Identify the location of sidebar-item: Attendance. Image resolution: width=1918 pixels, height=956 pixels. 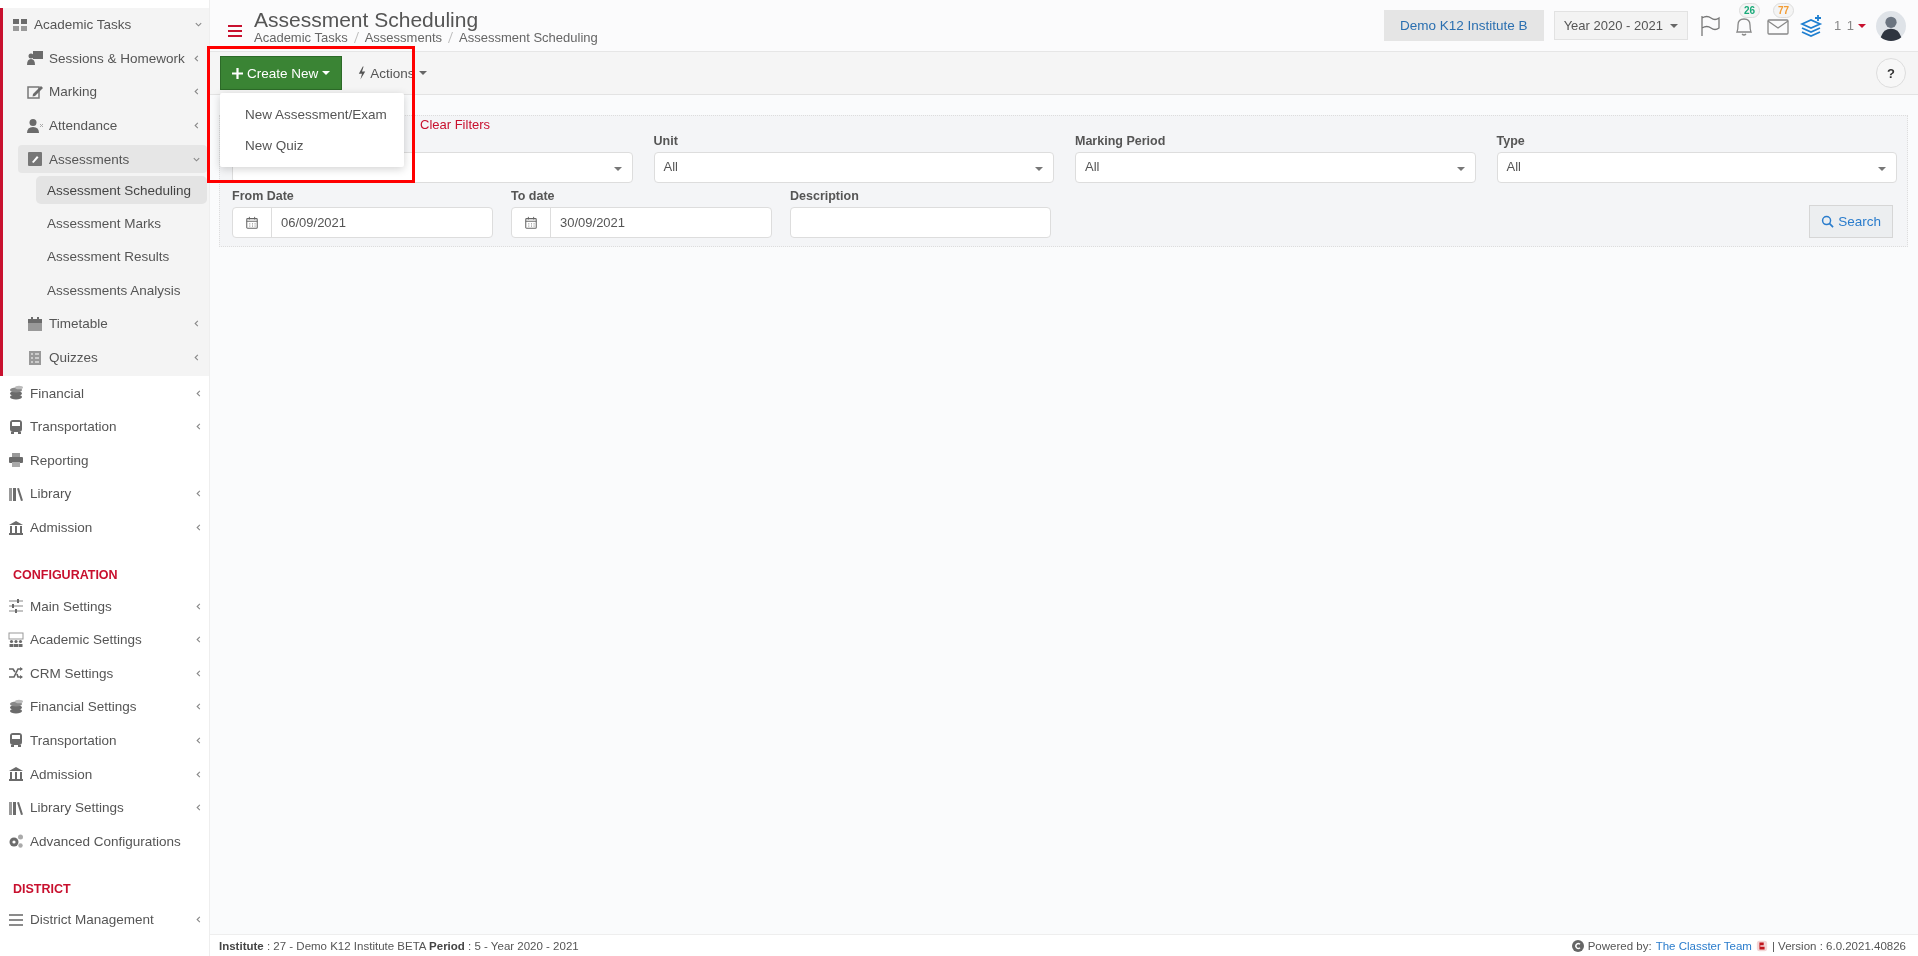
(105, 125).